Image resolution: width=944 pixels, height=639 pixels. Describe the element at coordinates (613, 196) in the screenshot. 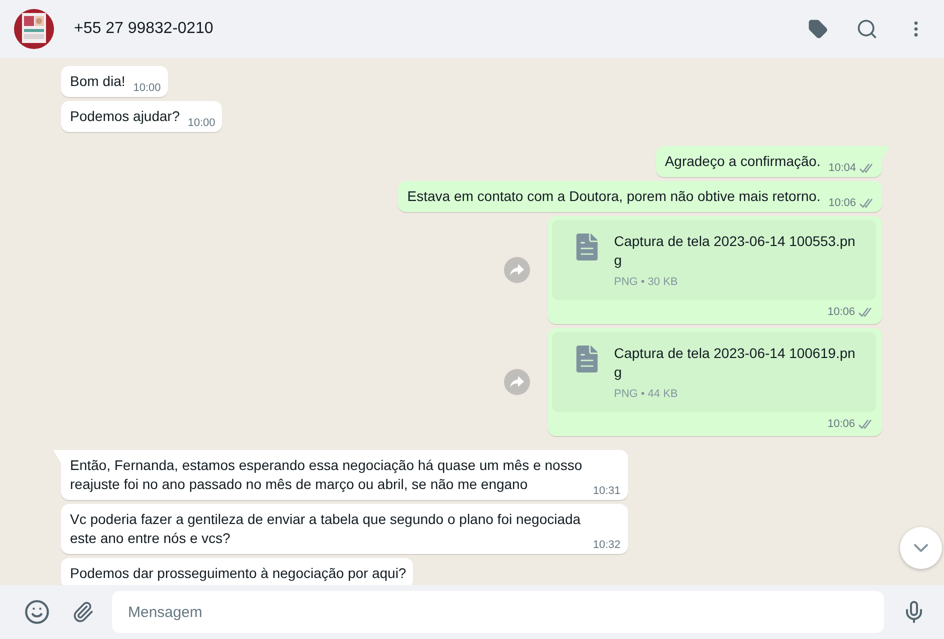

I see `message-text: Estava em contato com a Doutora, porem não obtive mais retorno.` at that location.